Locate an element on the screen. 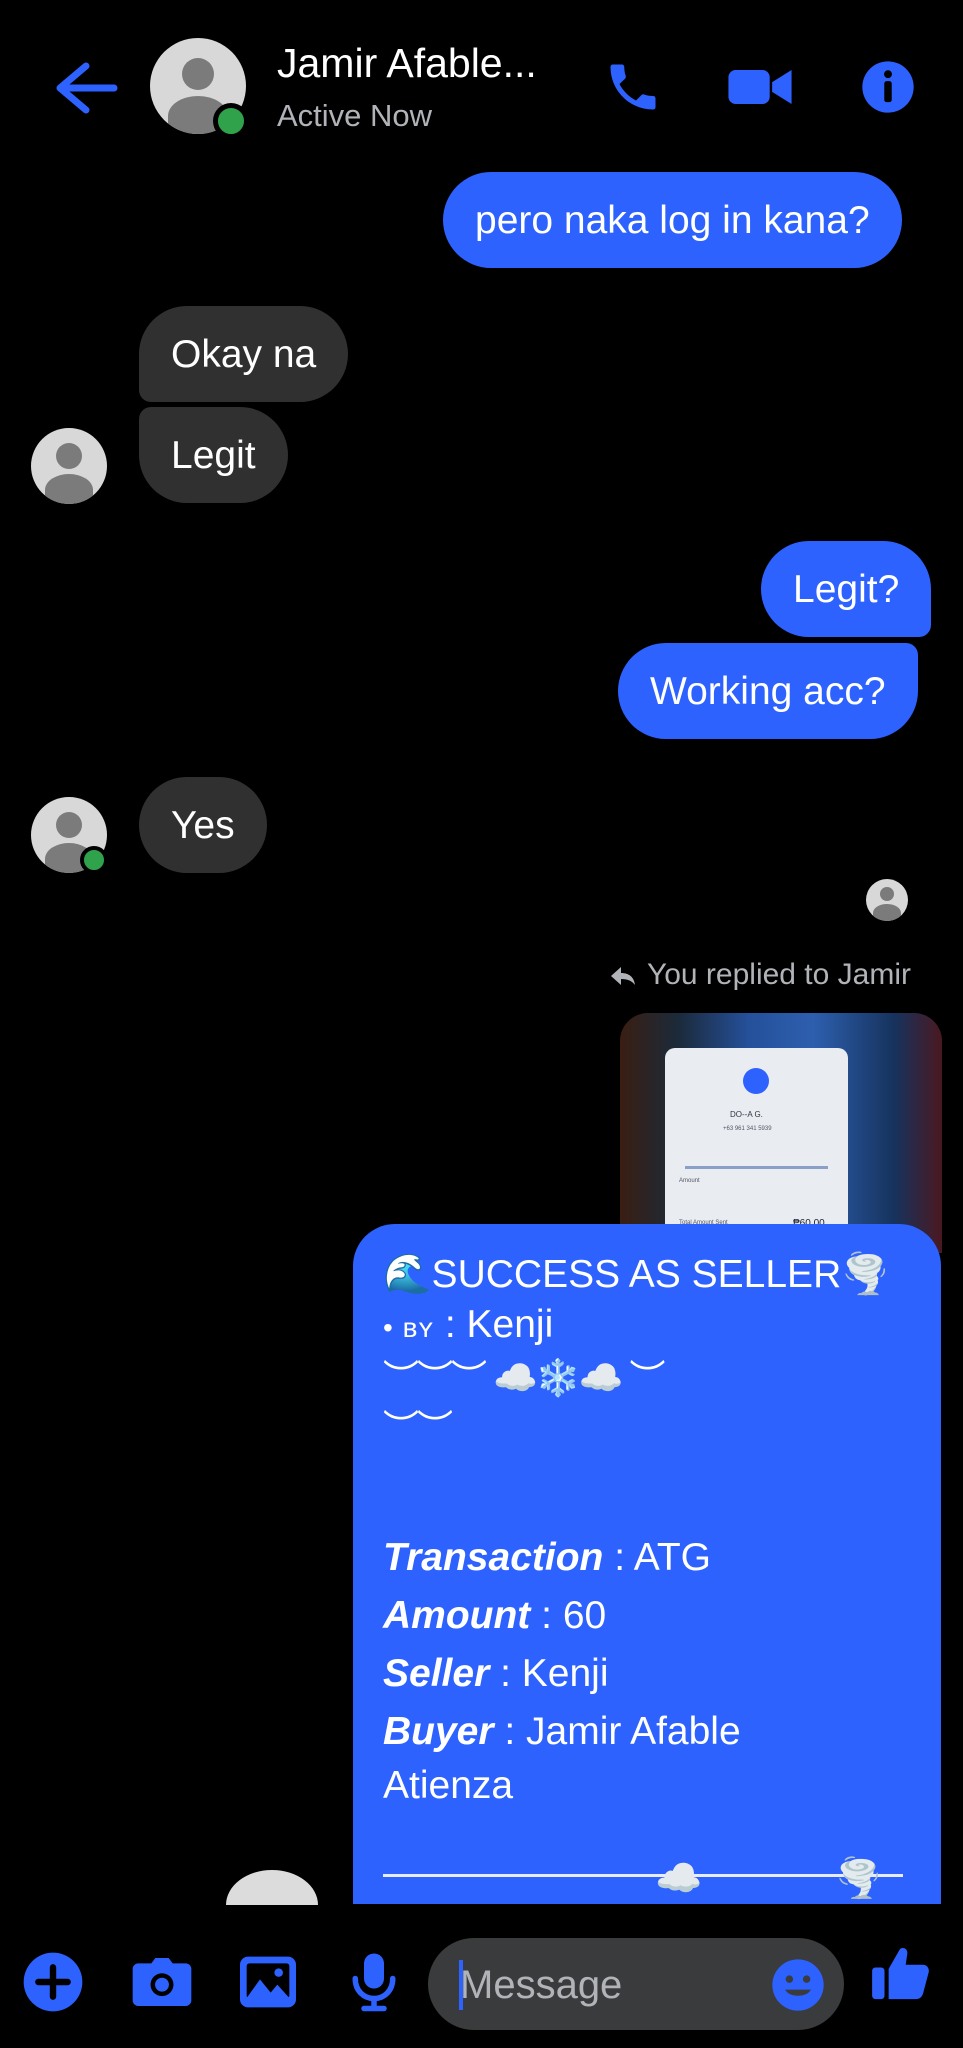 The height and width of the screenshot is (2048, 963). field-value: : Kenji is located at coordinates (549, 1673).